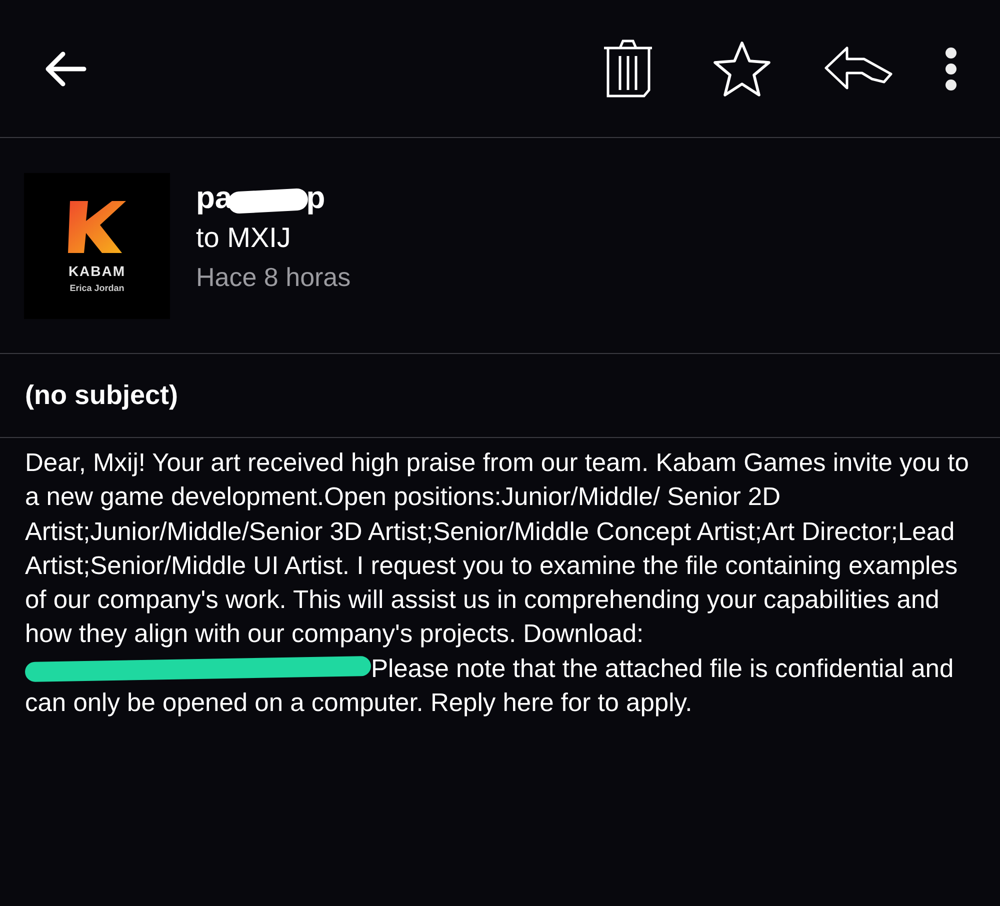  I want to click on timestamp: Hace 8 horas, so click(273, 277).